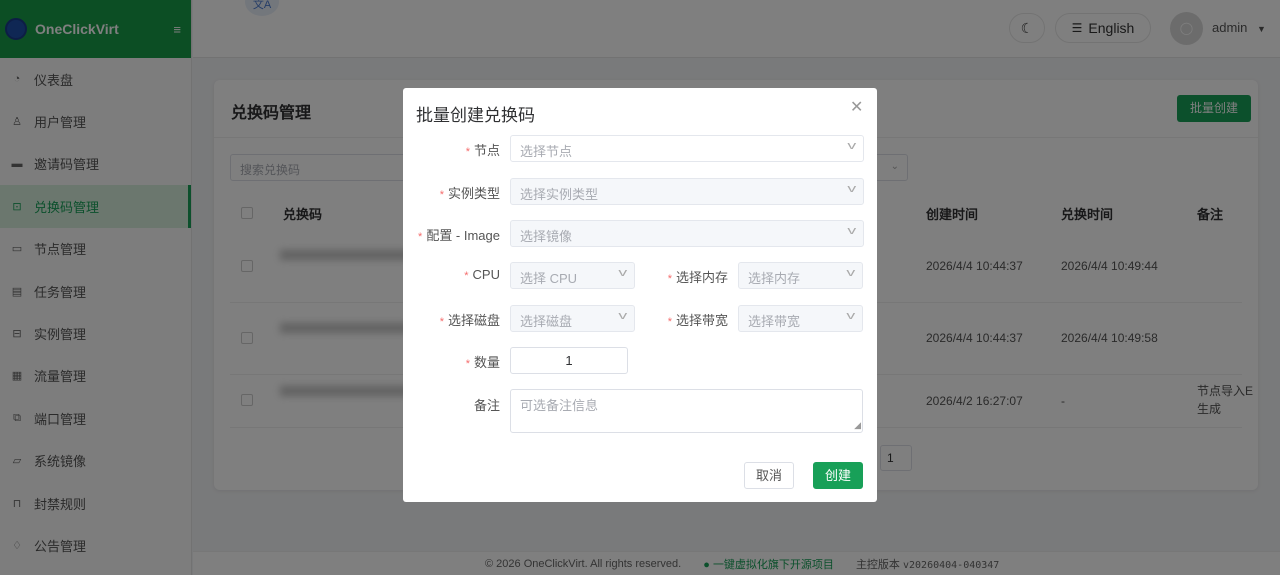  What do you see at coordinates (549, 278) in the screenshot?
I see `cpu-placeholder: 选择 CPU` at bounding box center [549, 278].